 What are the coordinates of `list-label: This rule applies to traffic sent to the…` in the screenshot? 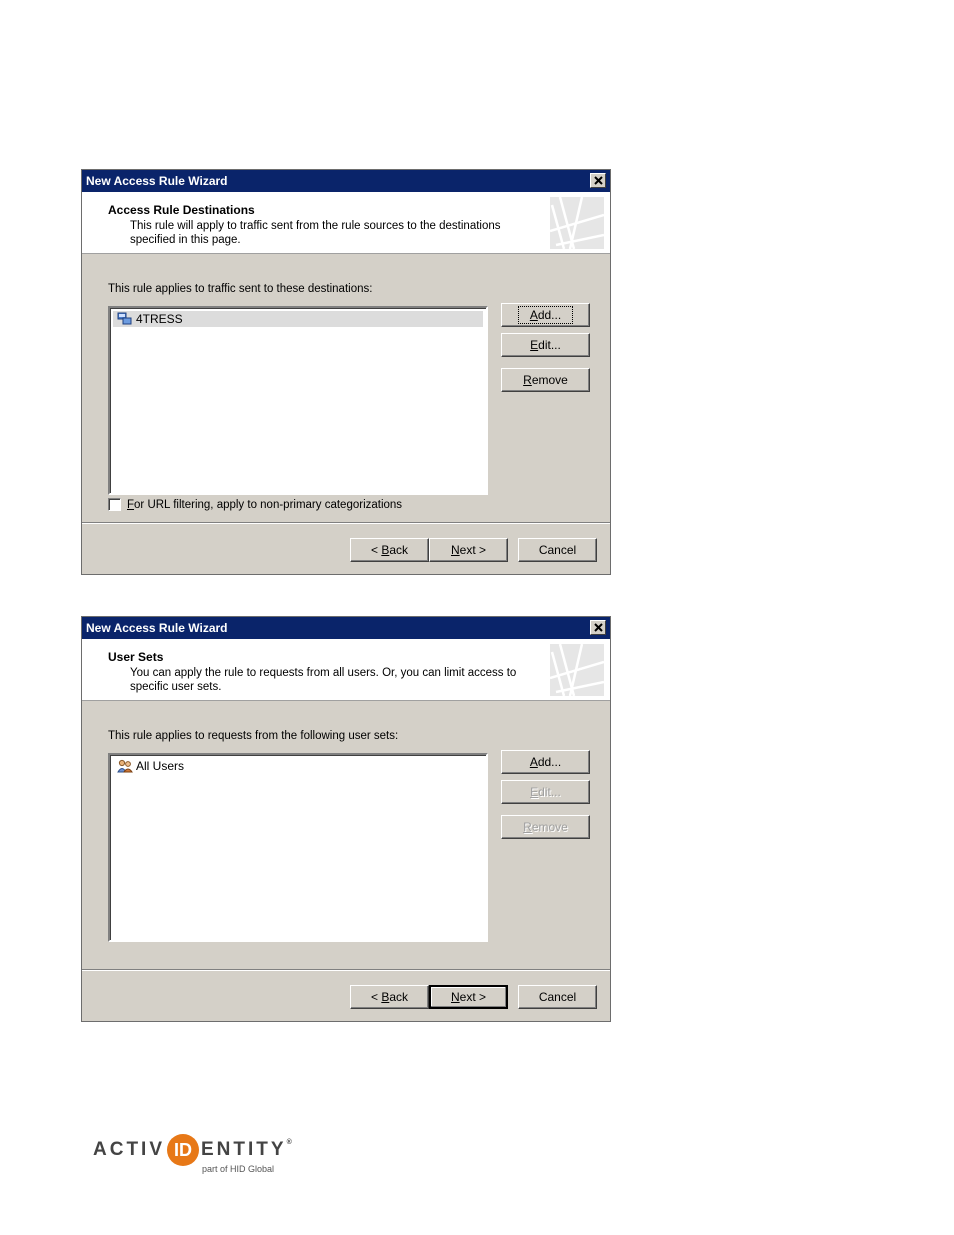 It's located at (240, 289).